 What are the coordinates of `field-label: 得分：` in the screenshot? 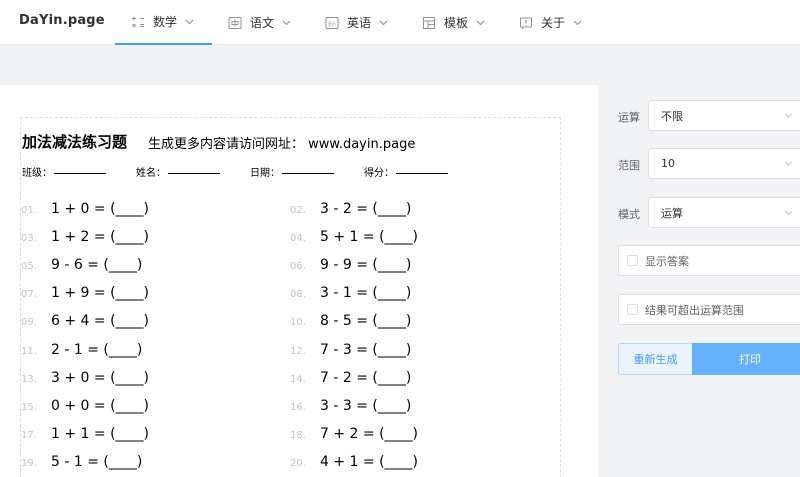 It's located at (379, 173).